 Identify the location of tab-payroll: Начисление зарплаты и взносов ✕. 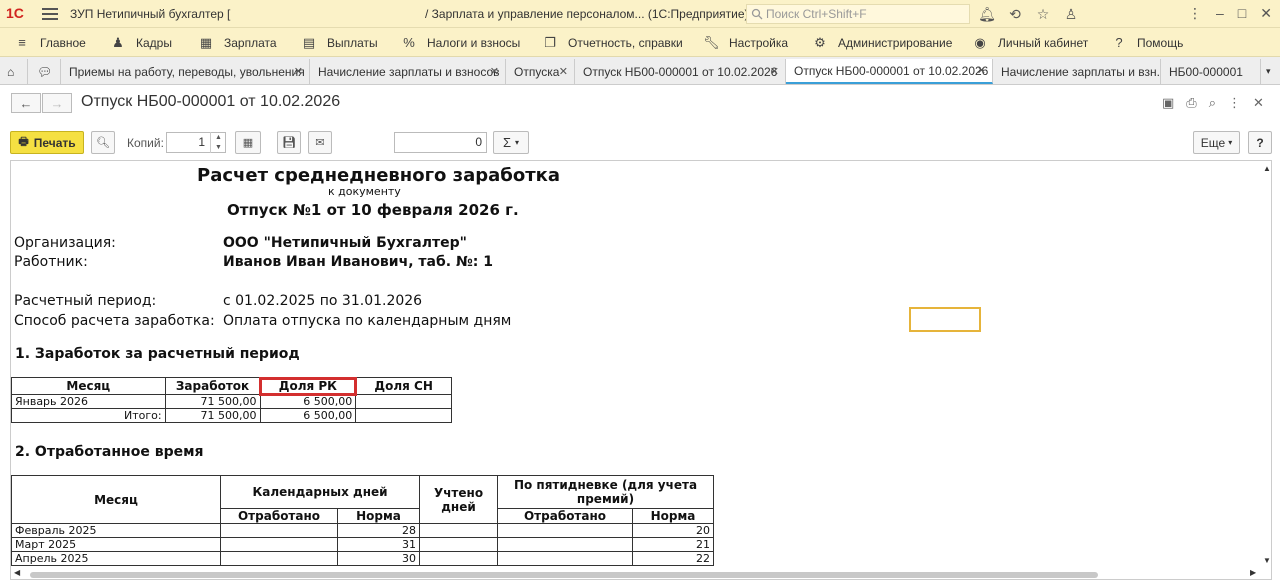
(408, 71).